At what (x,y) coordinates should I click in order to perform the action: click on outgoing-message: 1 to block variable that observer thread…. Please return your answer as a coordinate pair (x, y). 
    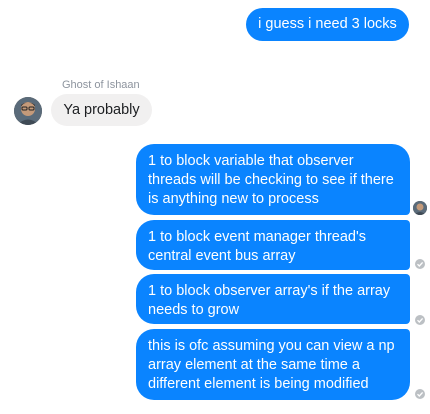
    Looking at the image, I should click on (273, 179).